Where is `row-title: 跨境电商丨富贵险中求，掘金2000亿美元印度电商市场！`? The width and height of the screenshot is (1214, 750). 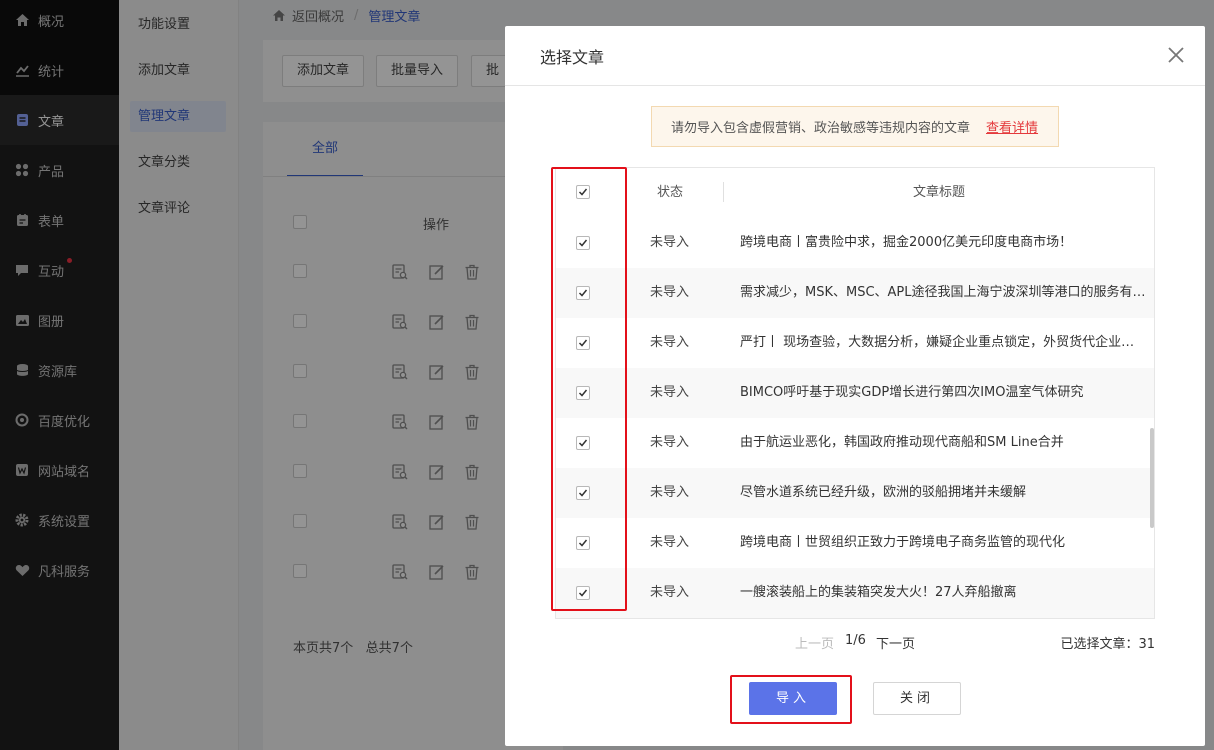 row-title: 跨境电商丨富贵险中求，掘金2000亿美元印度电商市场！ is located at coordinates (906, 242).